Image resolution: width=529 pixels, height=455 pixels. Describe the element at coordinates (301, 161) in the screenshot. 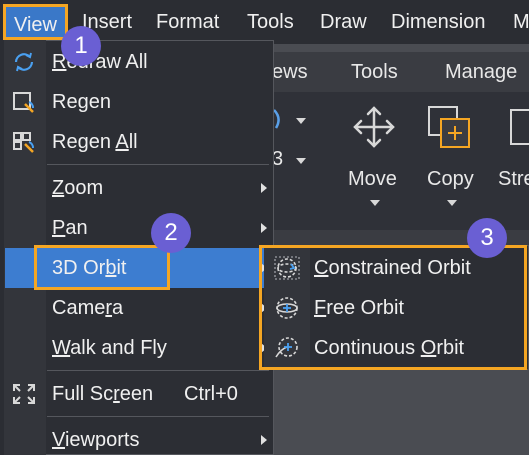

I see `number-dropdown-caret` at that location.